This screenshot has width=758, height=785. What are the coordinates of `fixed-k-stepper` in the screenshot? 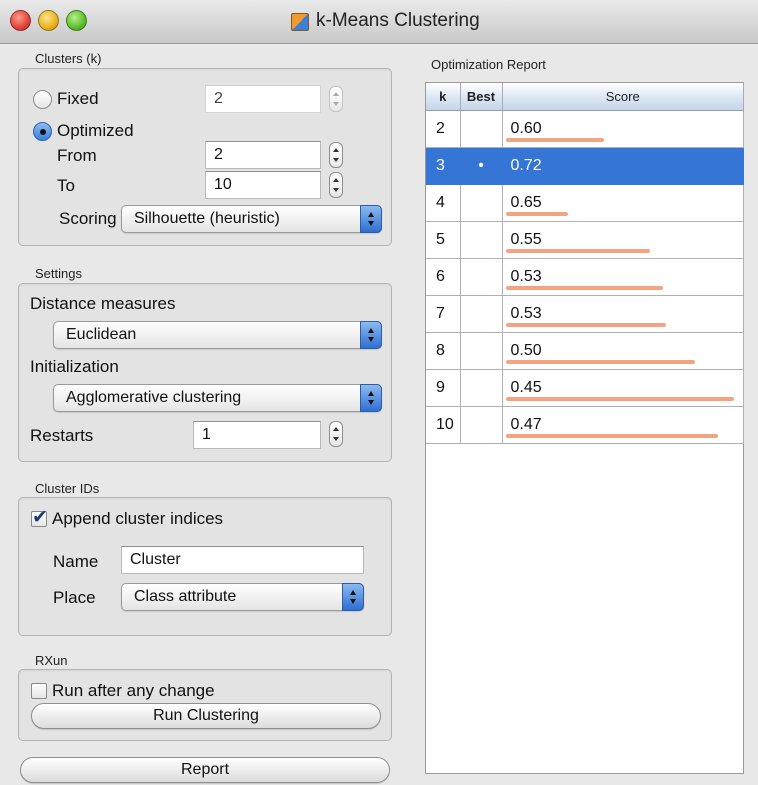 It's located at (336, 99).